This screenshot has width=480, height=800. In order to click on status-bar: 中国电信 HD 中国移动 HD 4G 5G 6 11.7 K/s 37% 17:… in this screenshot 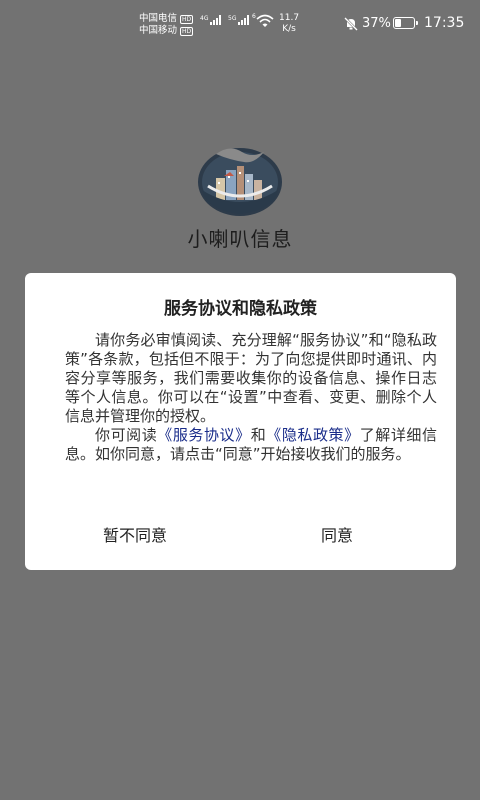, I will do `click(240, 22)`.